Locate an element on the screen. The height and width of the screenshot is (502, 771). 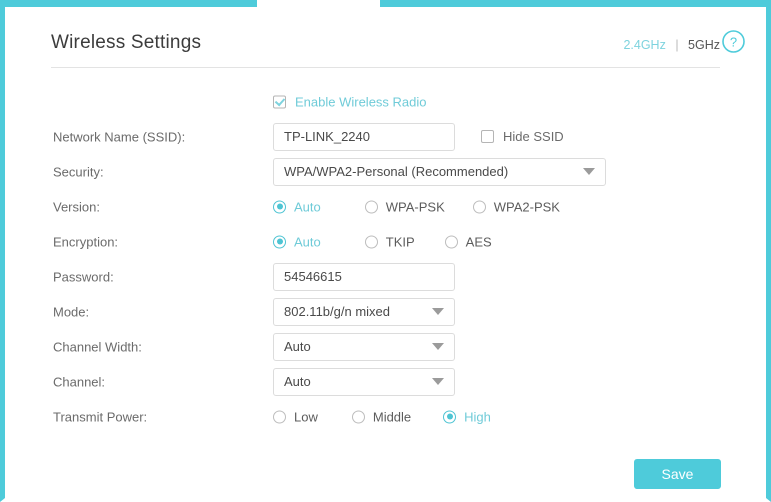
network-name-field: TP-LINK_2240 Hide SSID is located at coordinates (418, 136).